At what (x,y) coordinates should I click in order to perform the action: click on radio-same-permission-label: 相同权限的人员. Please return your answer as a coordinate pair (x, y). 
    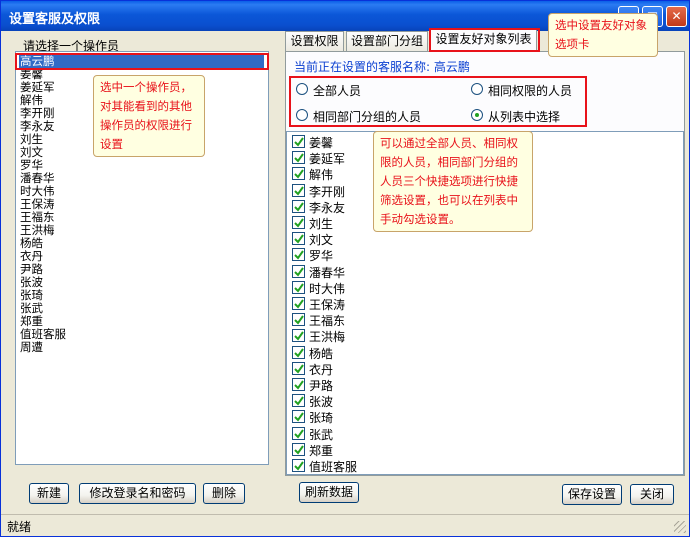
    Looking at the image, I should click on (530, 91).